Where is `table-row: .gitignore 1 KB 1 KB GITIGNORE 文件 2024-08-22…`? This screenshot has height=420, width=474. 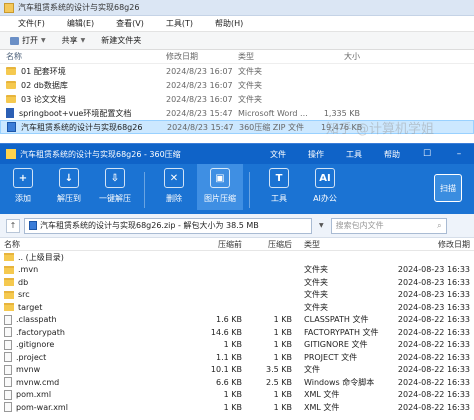 table-row: .gitignore 1 KB 1 KB GITIGNORE 文件 2024-08-22… is located at coordinates (237, 345).